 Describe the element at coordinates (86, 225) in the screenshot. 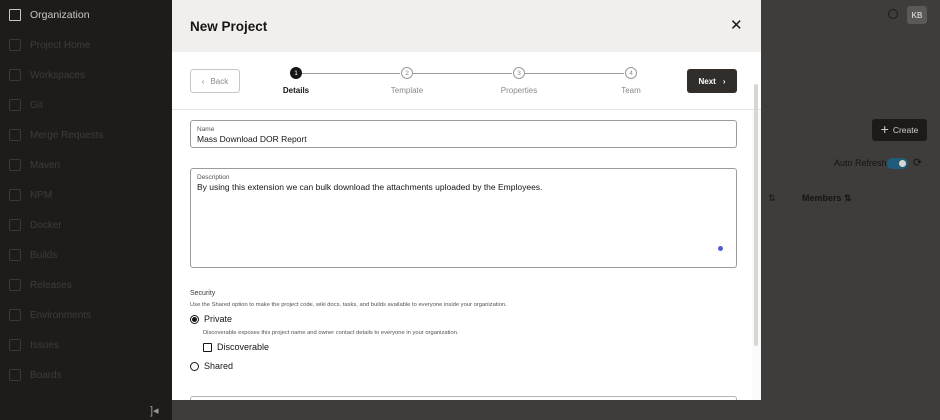

I see `sidebar-item-docker: Docker` at that location.